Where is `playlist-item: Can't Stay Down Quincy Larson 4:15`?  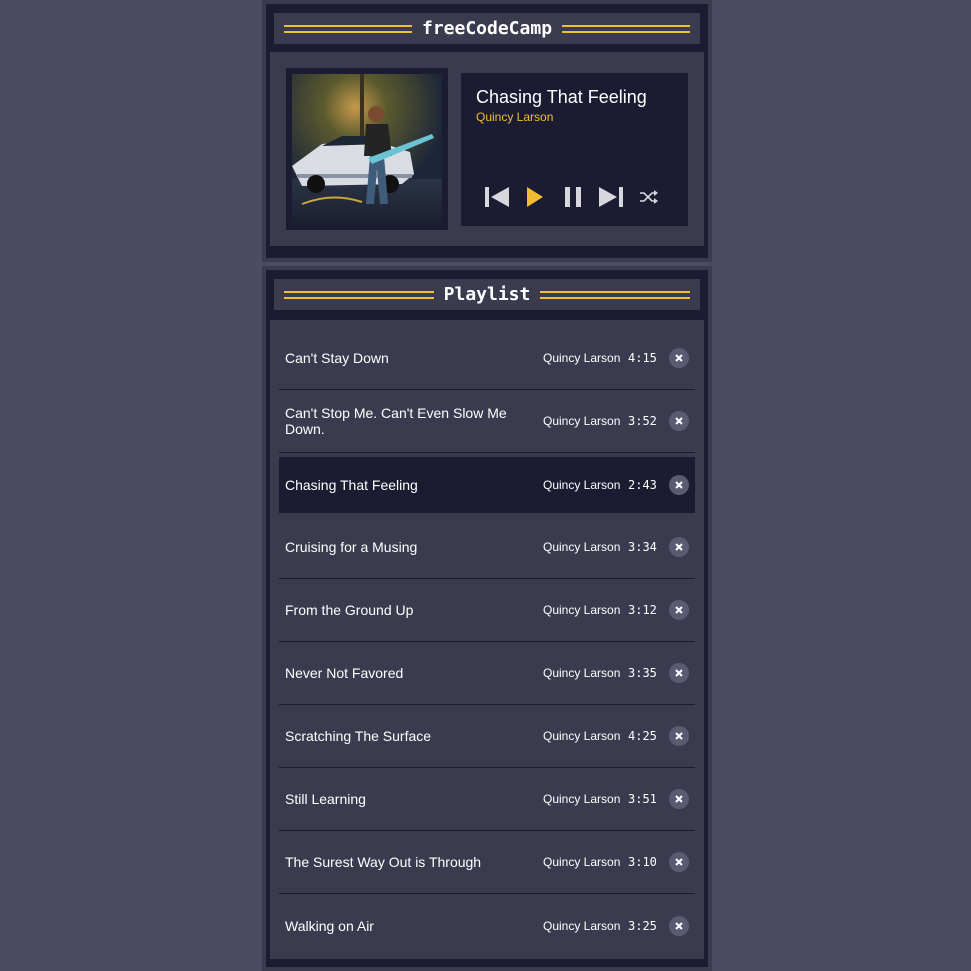 playlist-item: Can't Stay Down Quincy Larson 4:15 is located at coordinates (487, 358).